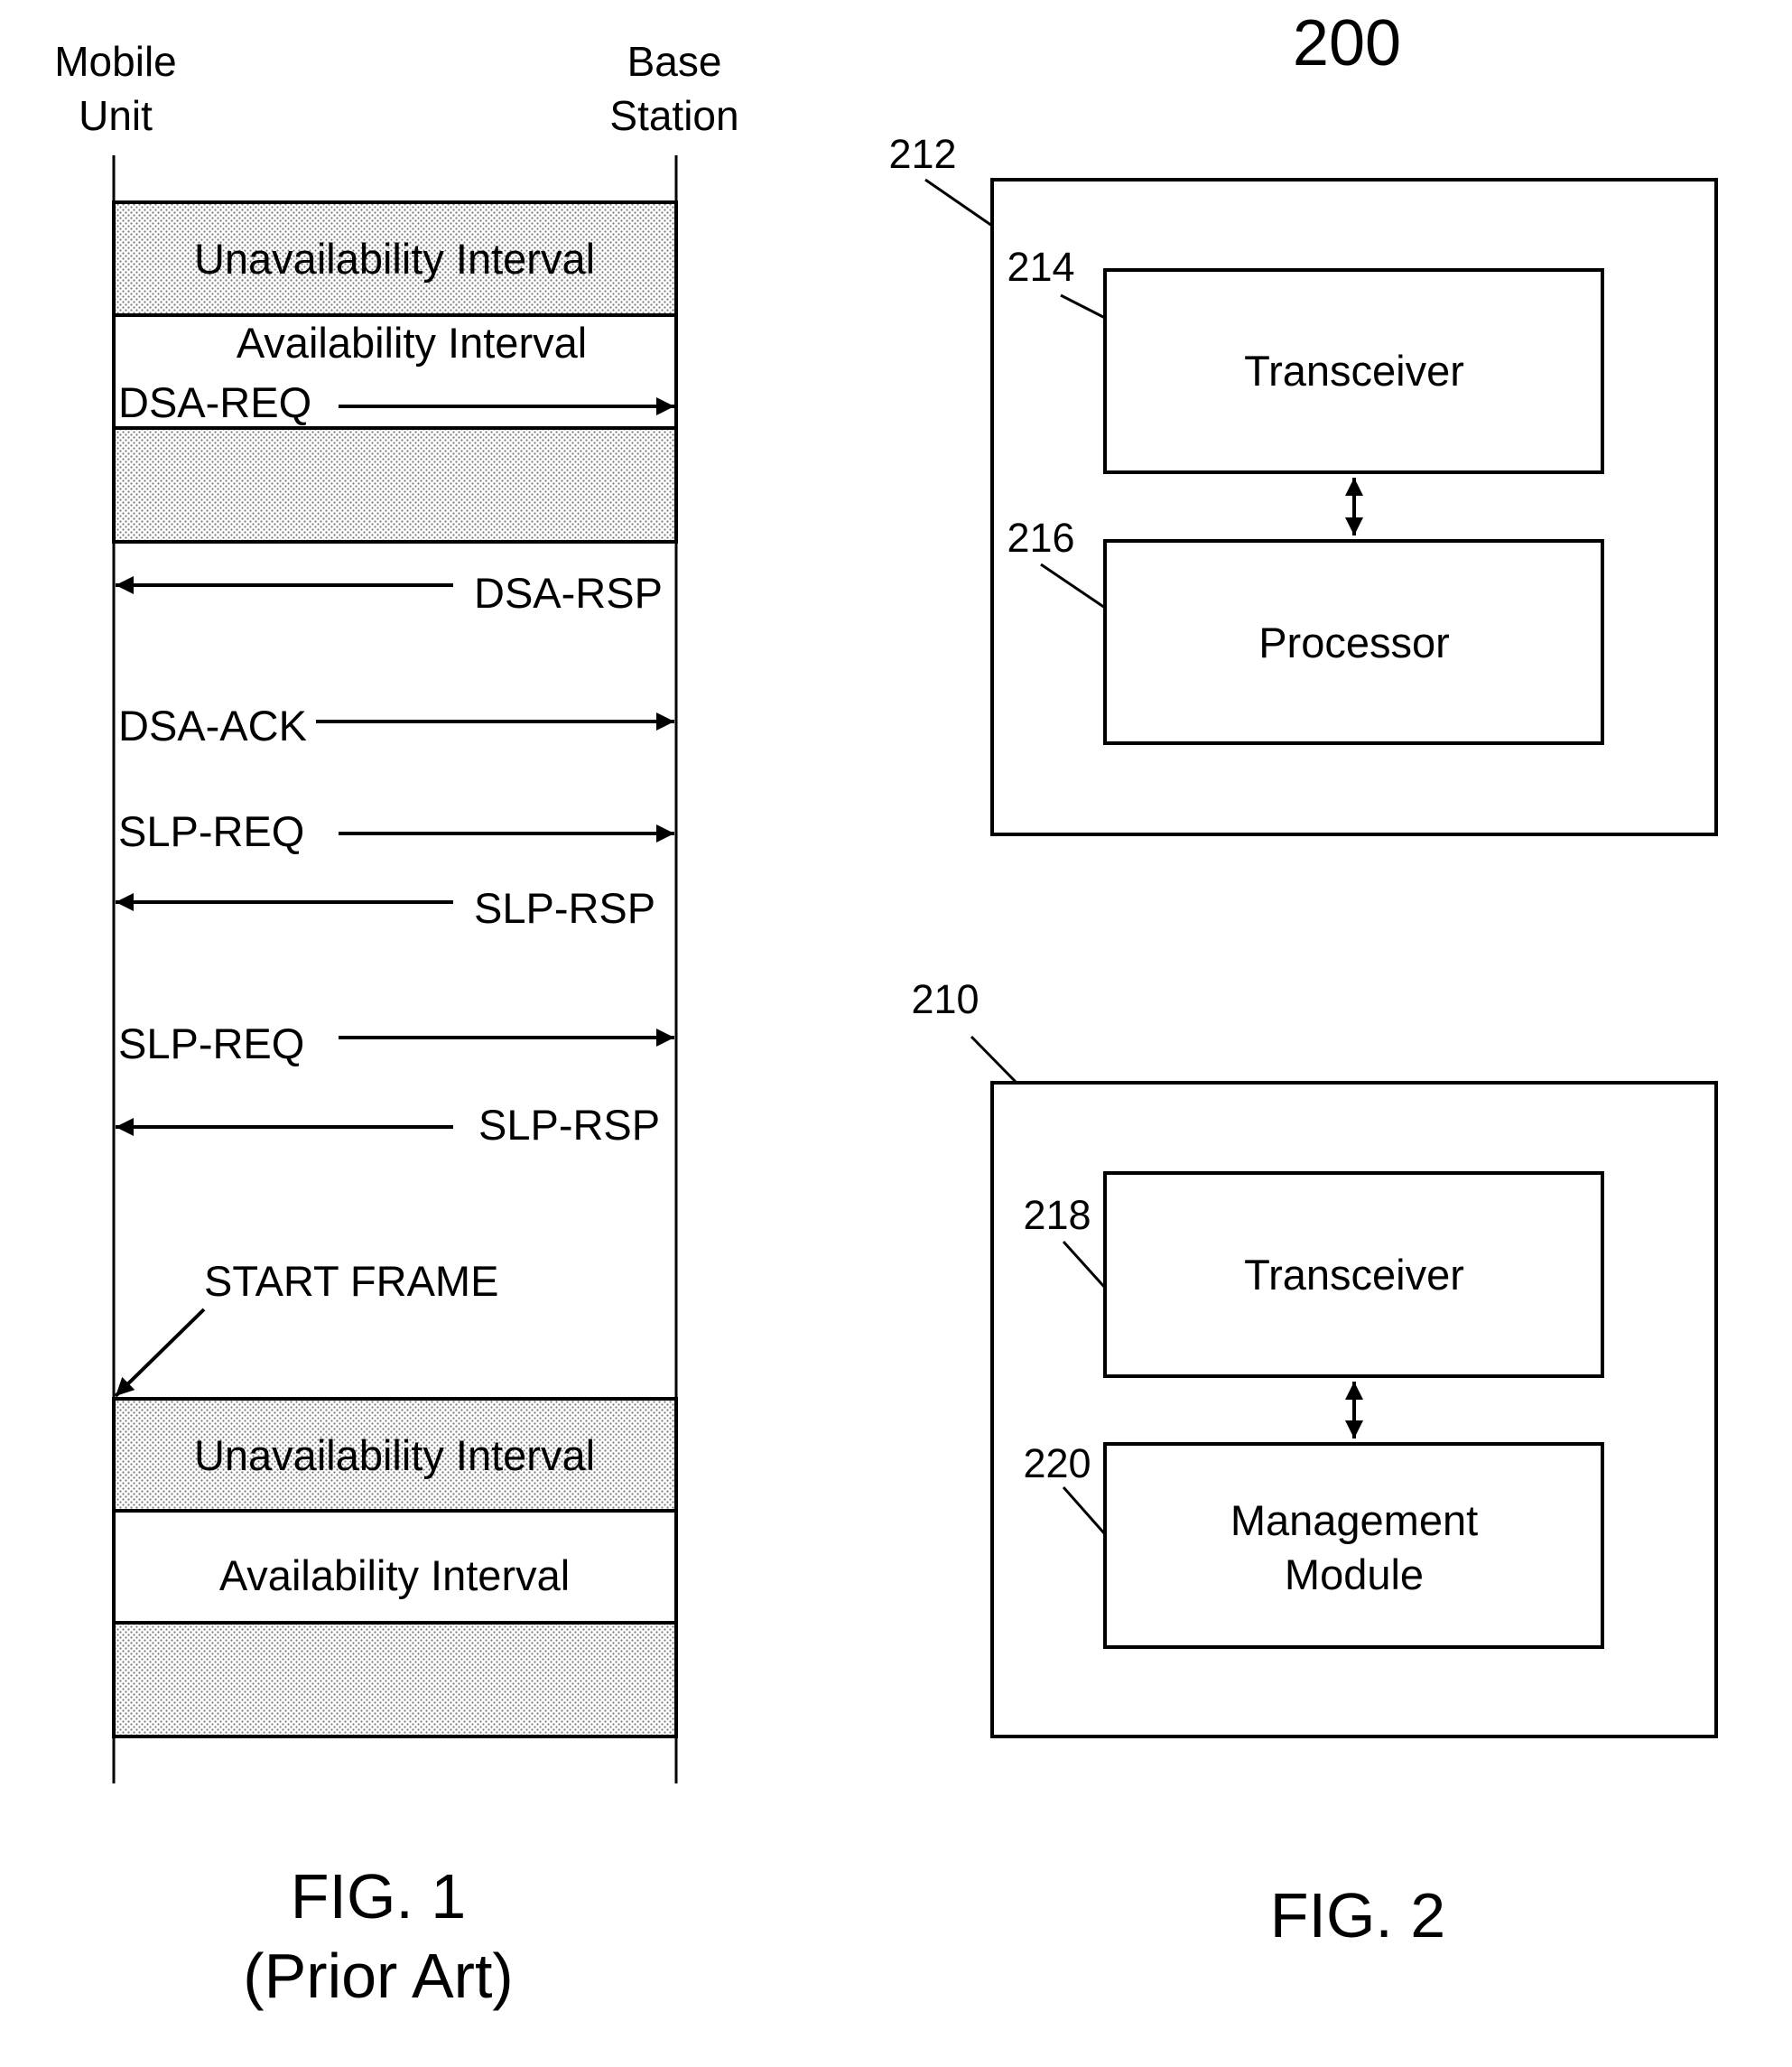 This screenshot has width=1792, height=2067. I want to click on mobile-unit-label-line2: Unit, so click(116, 115).